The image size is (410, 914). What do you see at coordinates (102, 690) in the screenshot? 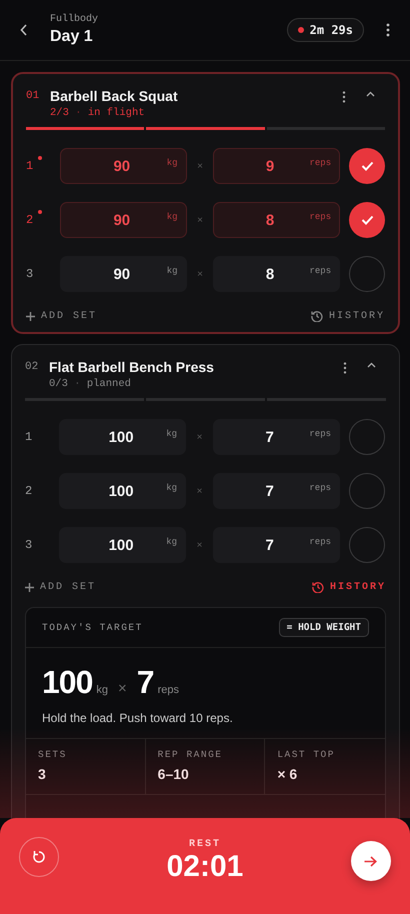
I see `weight-unit: kg` at bounding box center [102, 690].